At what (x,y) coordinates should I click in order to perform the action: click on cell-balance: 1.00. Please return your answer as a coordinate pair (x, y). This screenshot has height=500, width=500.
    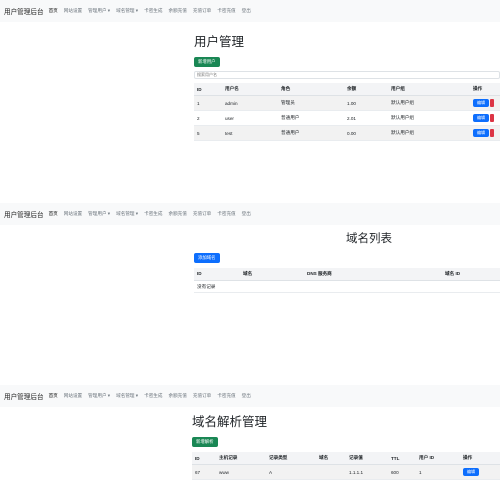
    Looking at the image, I should click on (366, 103).